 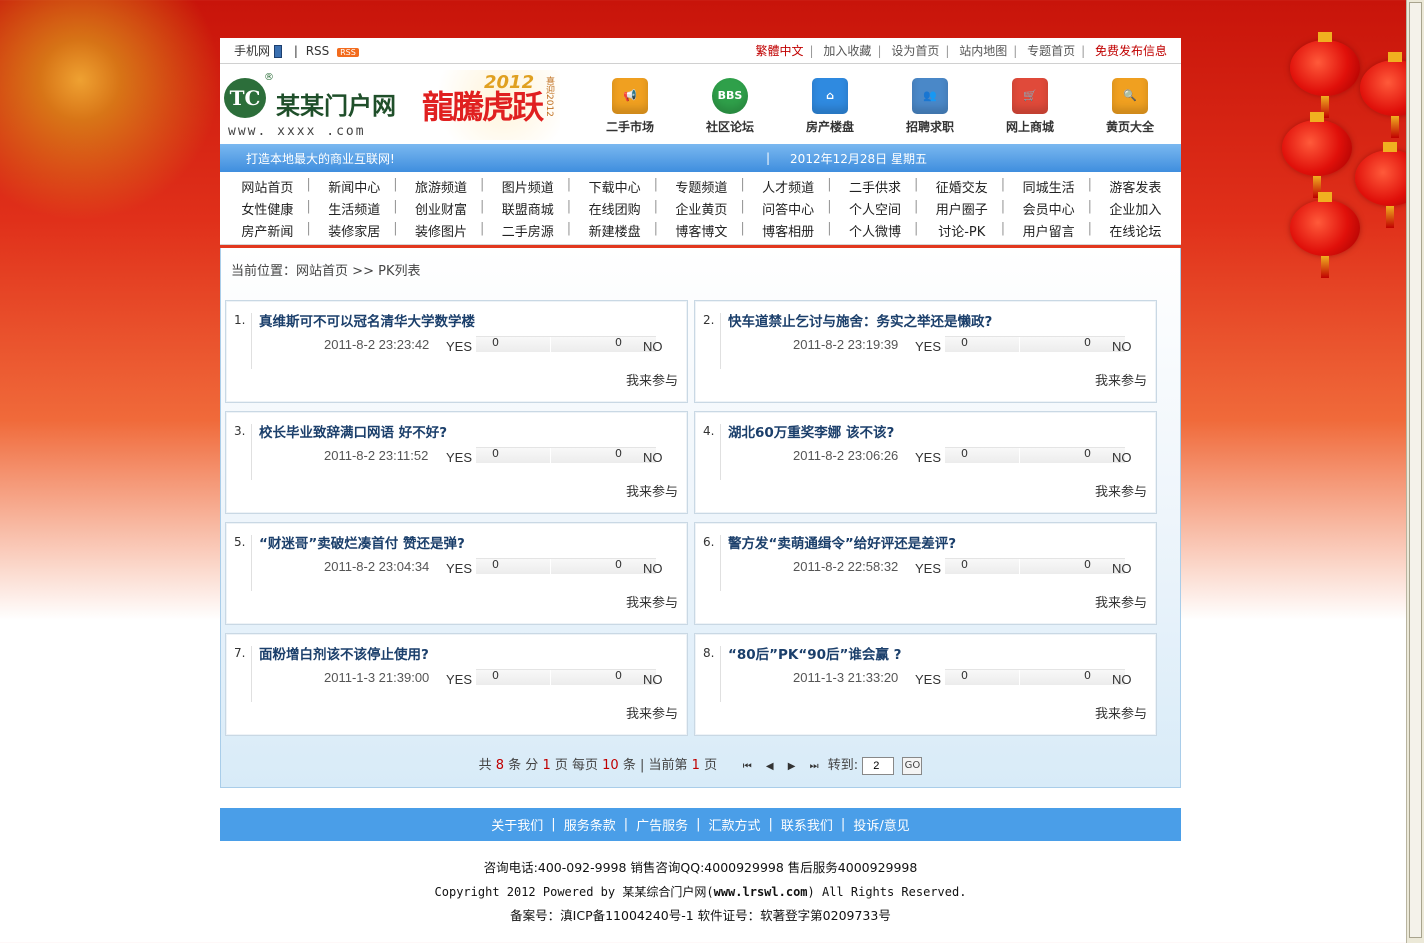 What do you see at coordinates (881, 824) in the screenshot?
I see `feedback-link: 投诉/意见` at bounding box center [881, 824].